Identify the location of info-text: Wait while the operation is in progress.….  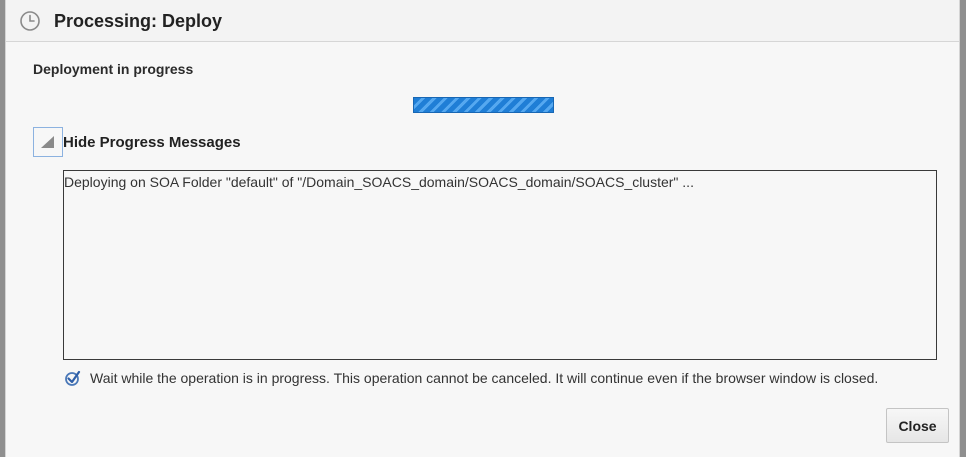
(484, 378).